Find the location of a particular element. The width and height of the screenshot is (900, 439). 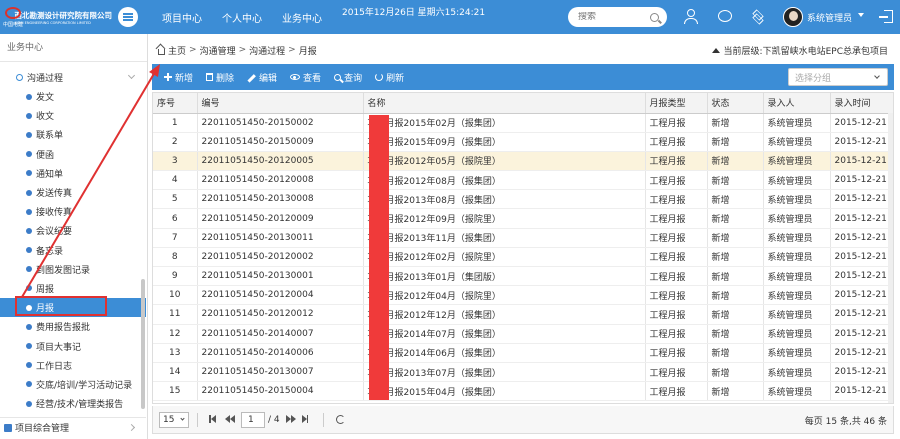

project-selector: 当前层级: 下凯留峡水电站EPC总承包项目 is located at coordinates (799, 50).